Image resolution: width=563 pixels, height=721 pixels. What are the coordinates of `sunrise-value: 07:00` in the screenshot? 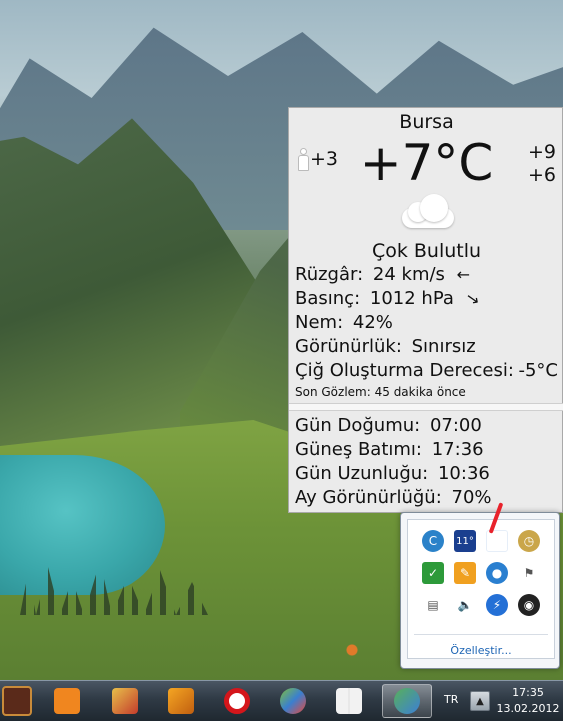 It's located at (455, 425).